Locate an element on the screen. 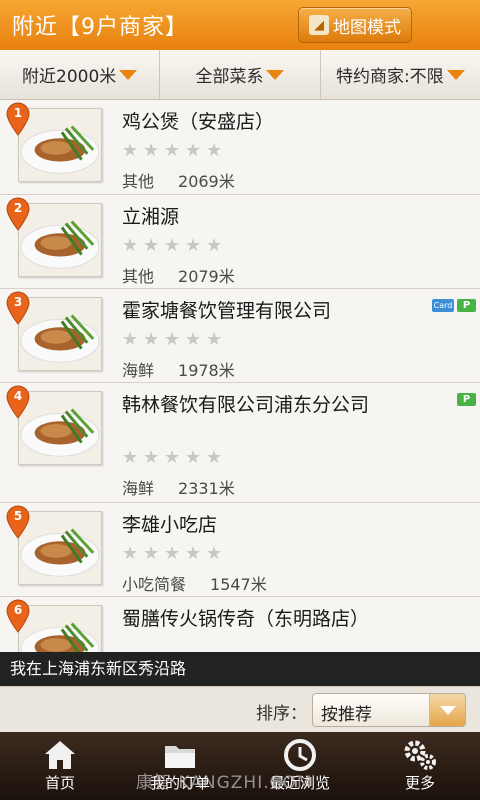 The width and height of the screenshot is (480, 800). map-pin-icon: 1 is located at coordinates (18, 119).